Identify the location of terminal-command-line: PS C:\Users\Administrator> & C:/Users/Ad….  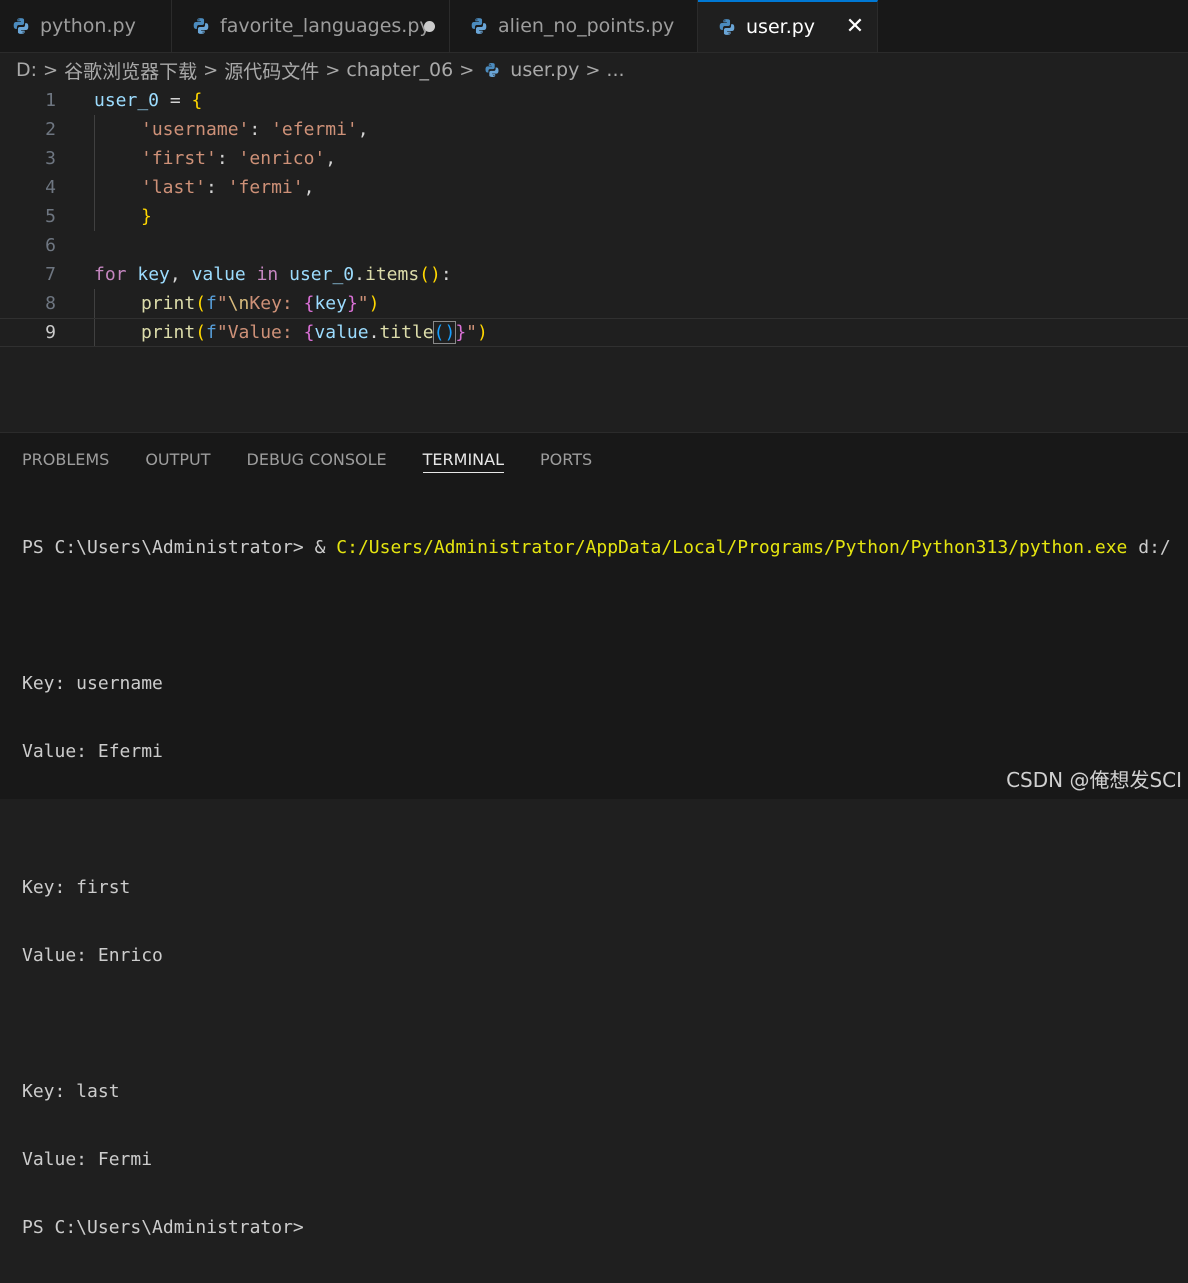
(596, 547).